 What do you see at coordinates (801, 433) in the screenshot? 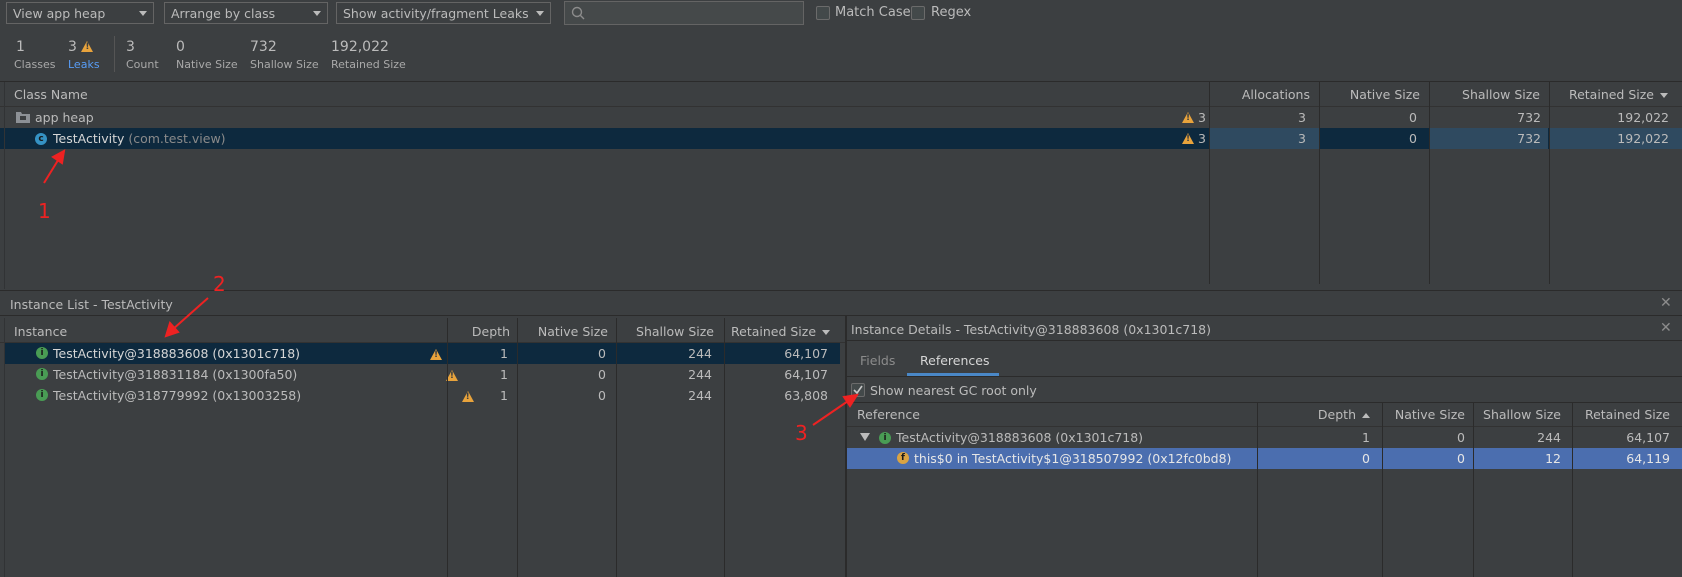
I see `annotation-label-3: 3` at bounding box center [801, 433].